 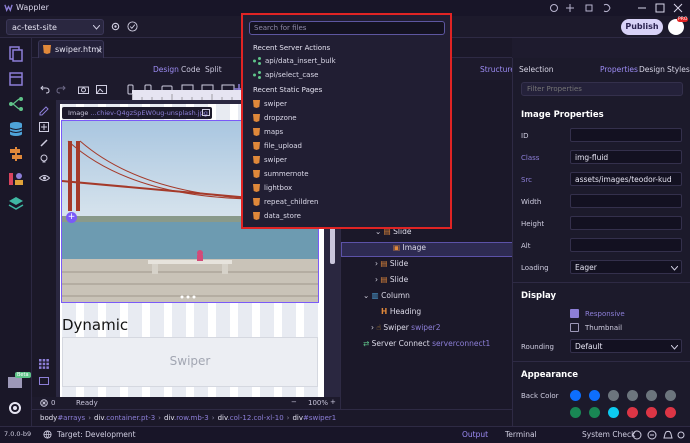 I want to click on lightbulb-icon, so click(x=44, y=159).